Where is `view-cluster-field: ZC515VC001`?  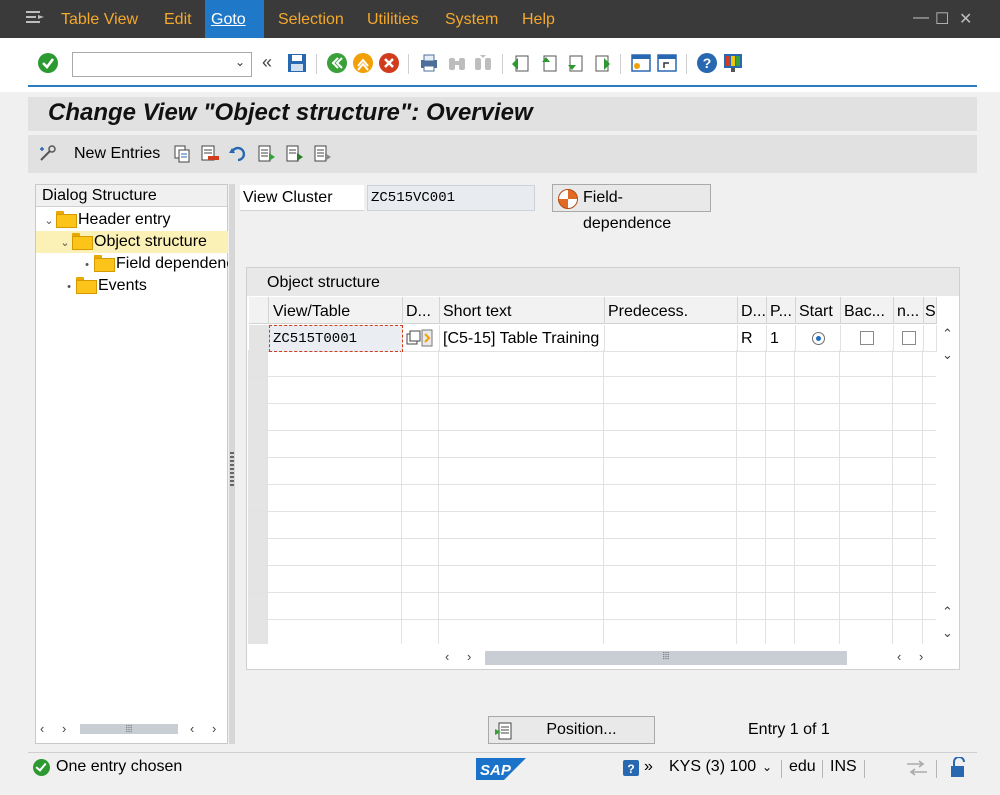
view-cluster-field: ZC515VC001 is located at coordinates (451, 198).